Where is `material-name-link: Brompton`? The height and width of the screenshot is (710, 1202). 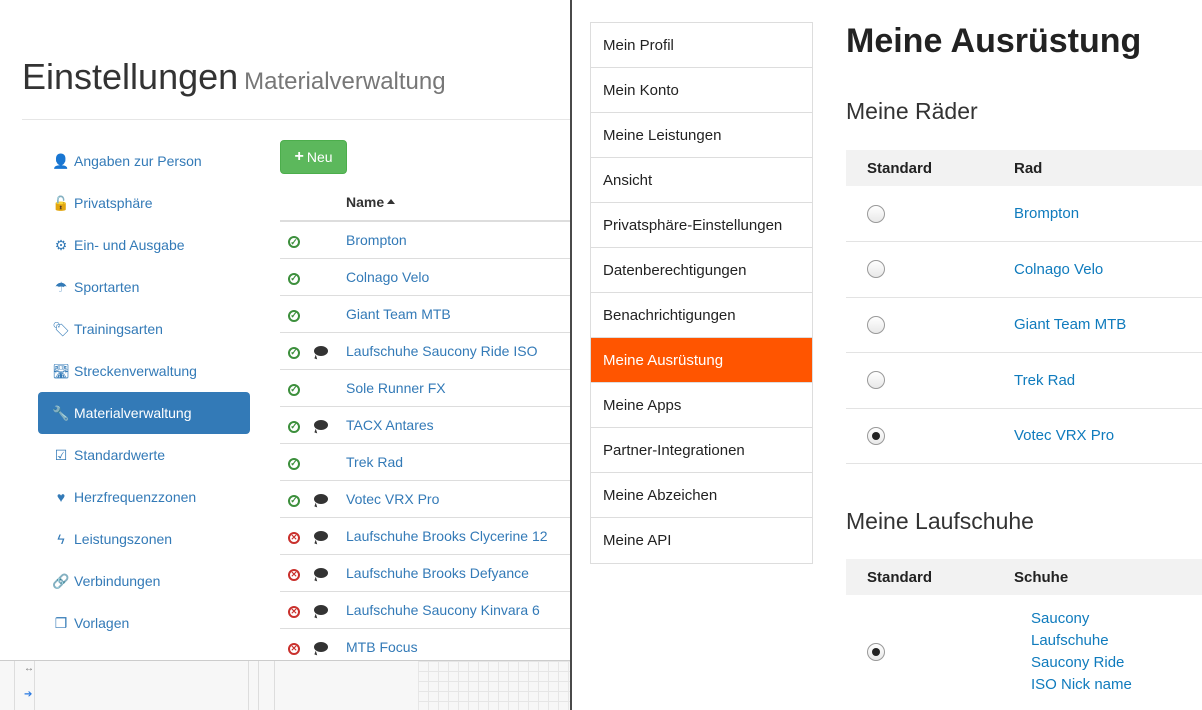 material-name-link: Brompton is located at coordinates (458, 239).